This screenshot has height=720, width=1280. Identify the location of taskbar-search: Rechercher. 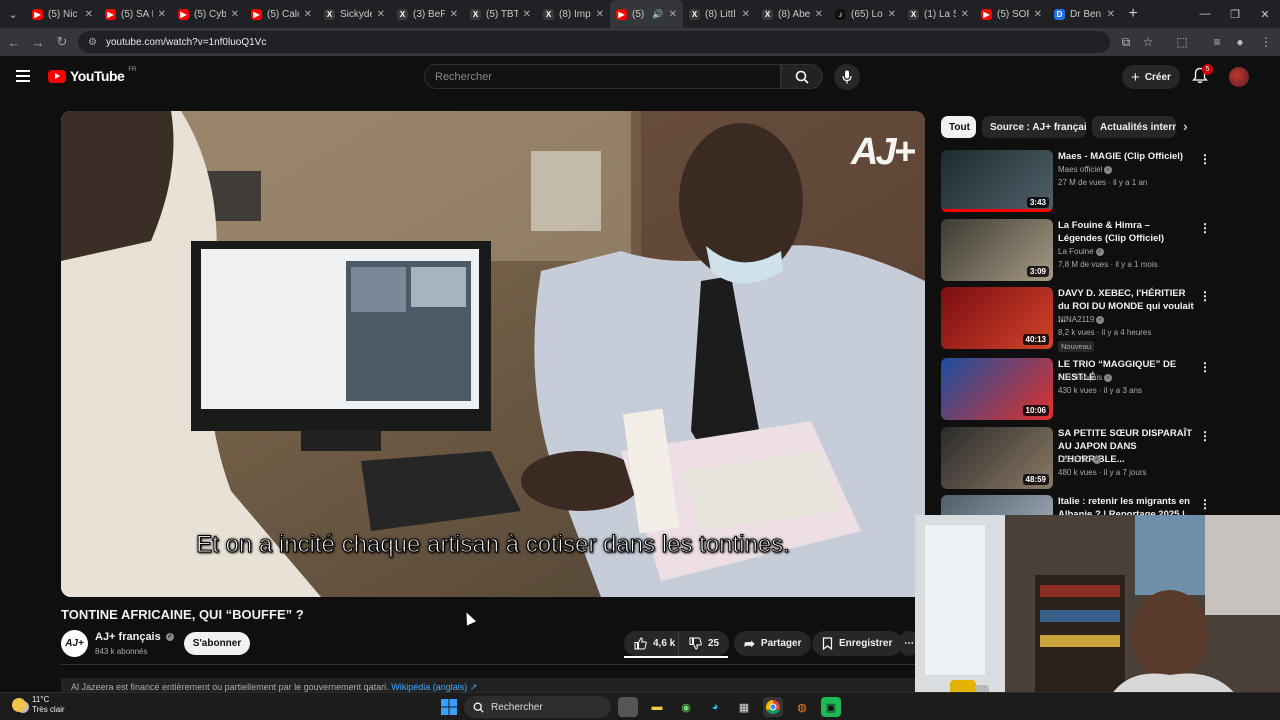
(537, 707).